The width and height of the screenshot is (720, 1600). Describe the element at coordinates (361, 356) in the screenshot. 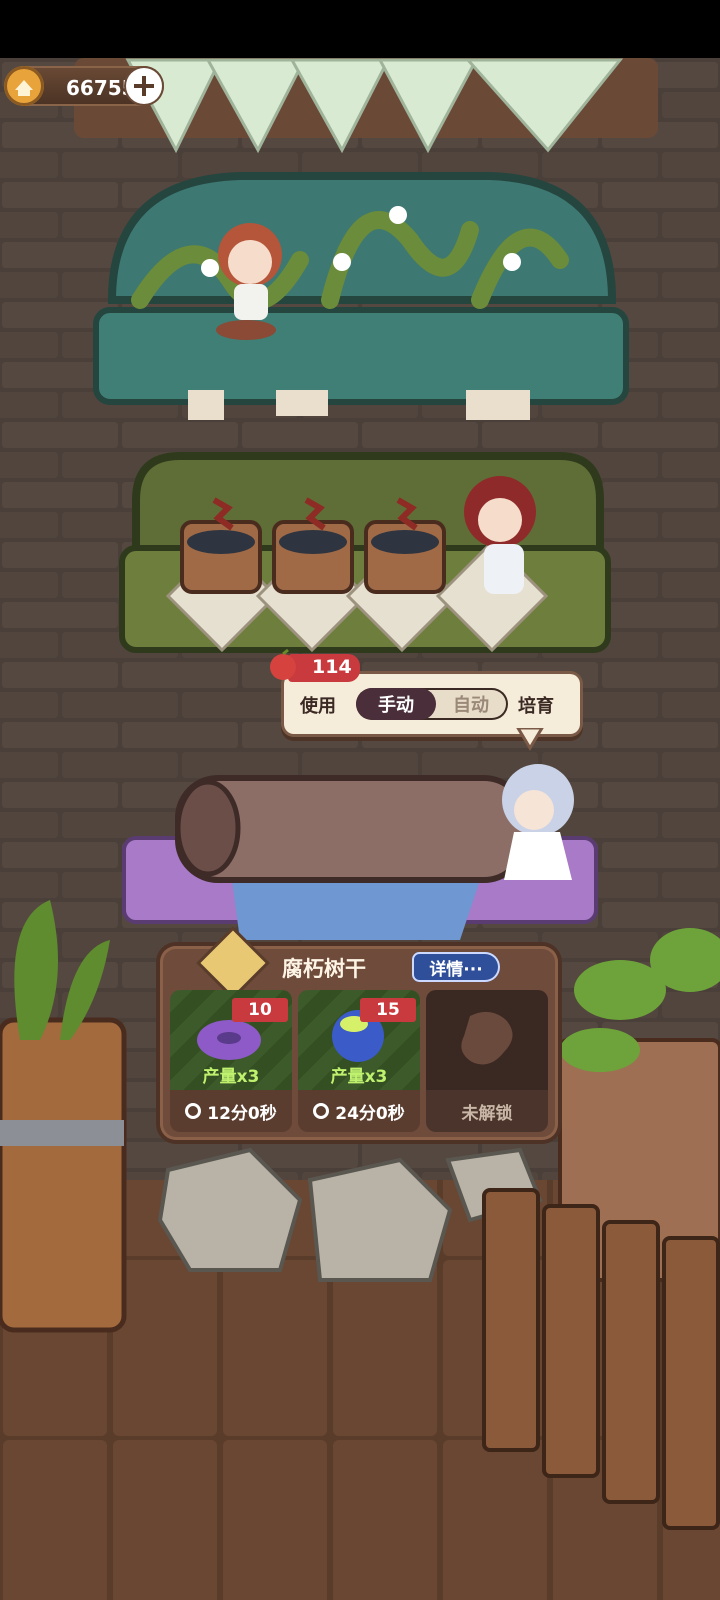

I see `teal-bench-seat` at that location.